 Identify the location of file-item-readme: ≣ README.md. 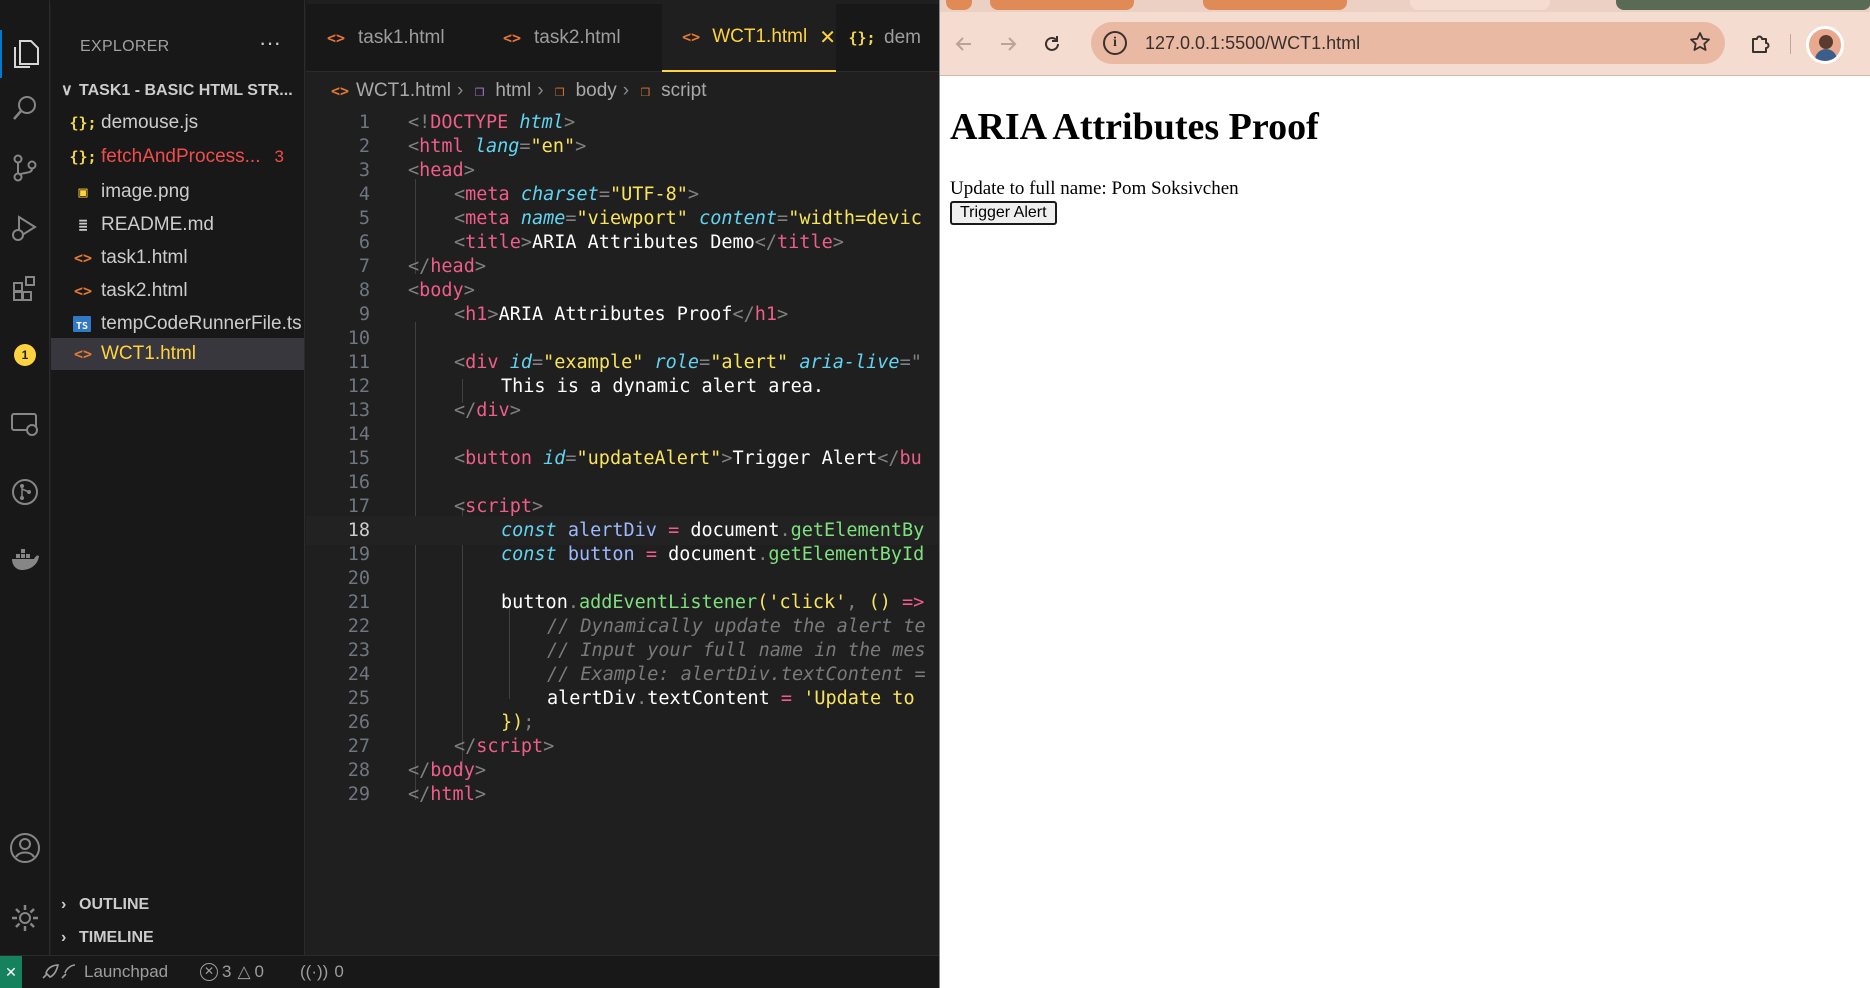
(177, 225).